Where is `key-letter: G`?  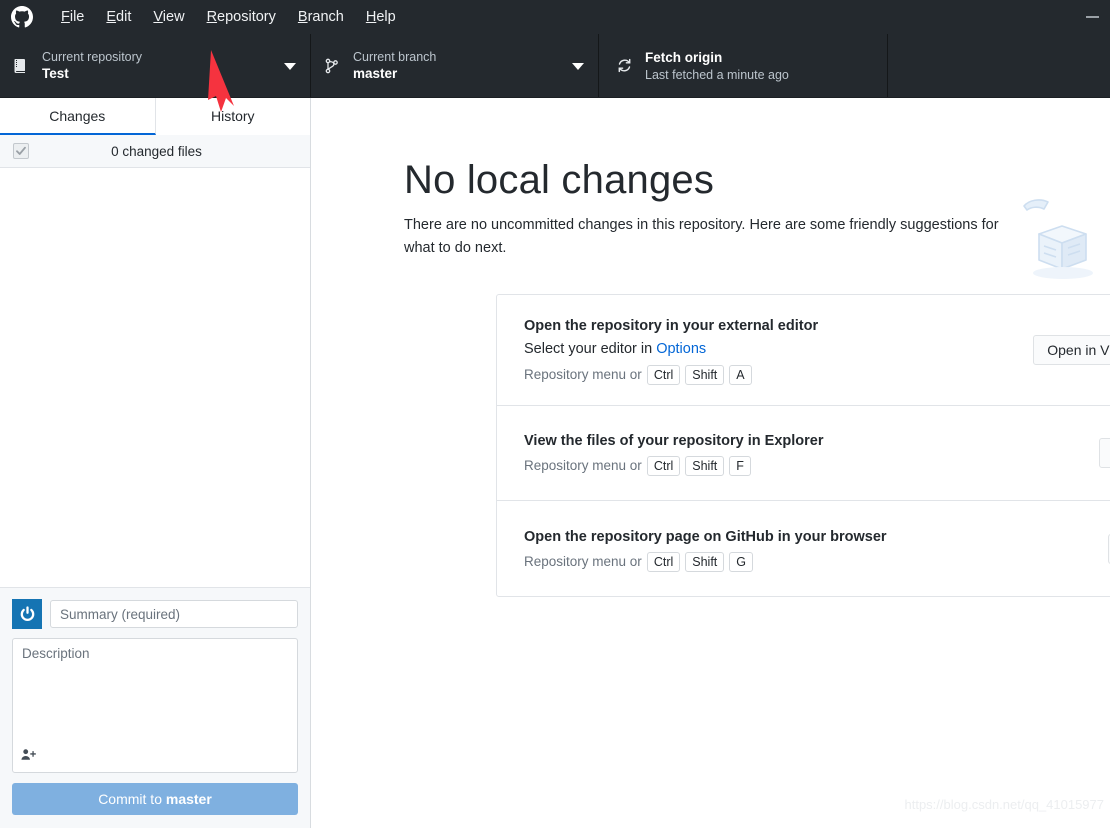
key-letter: G is located at coordinates (741, 561).